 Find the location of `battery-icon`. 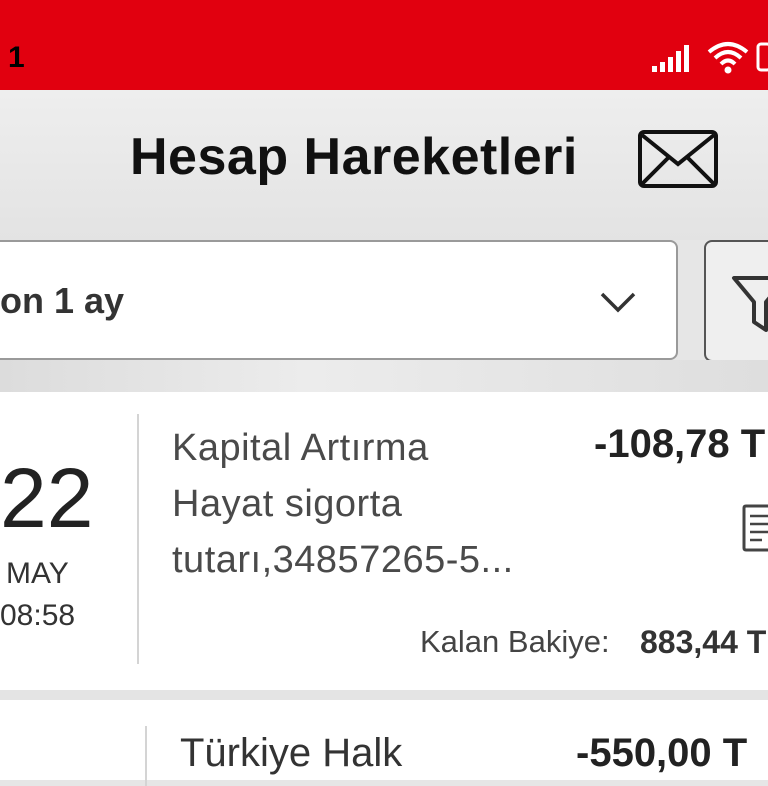

battery-icon is located at coordinates (762, 57).